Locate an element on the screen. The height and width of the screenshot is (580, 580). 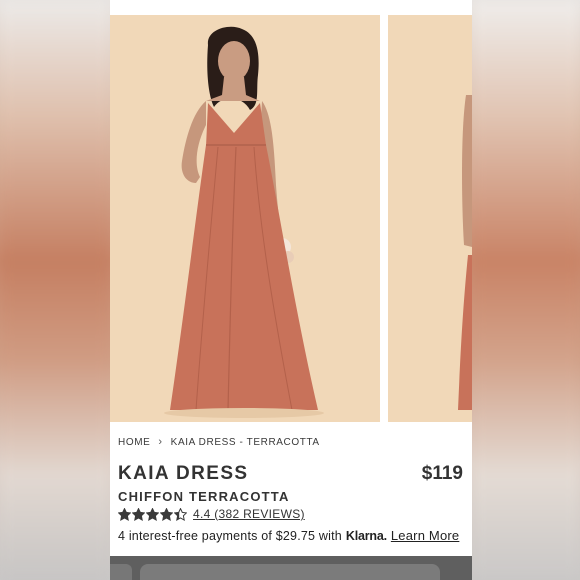
reviews-link: 4.4 (382 REVIEWS) is located at coordinates (249, 514).